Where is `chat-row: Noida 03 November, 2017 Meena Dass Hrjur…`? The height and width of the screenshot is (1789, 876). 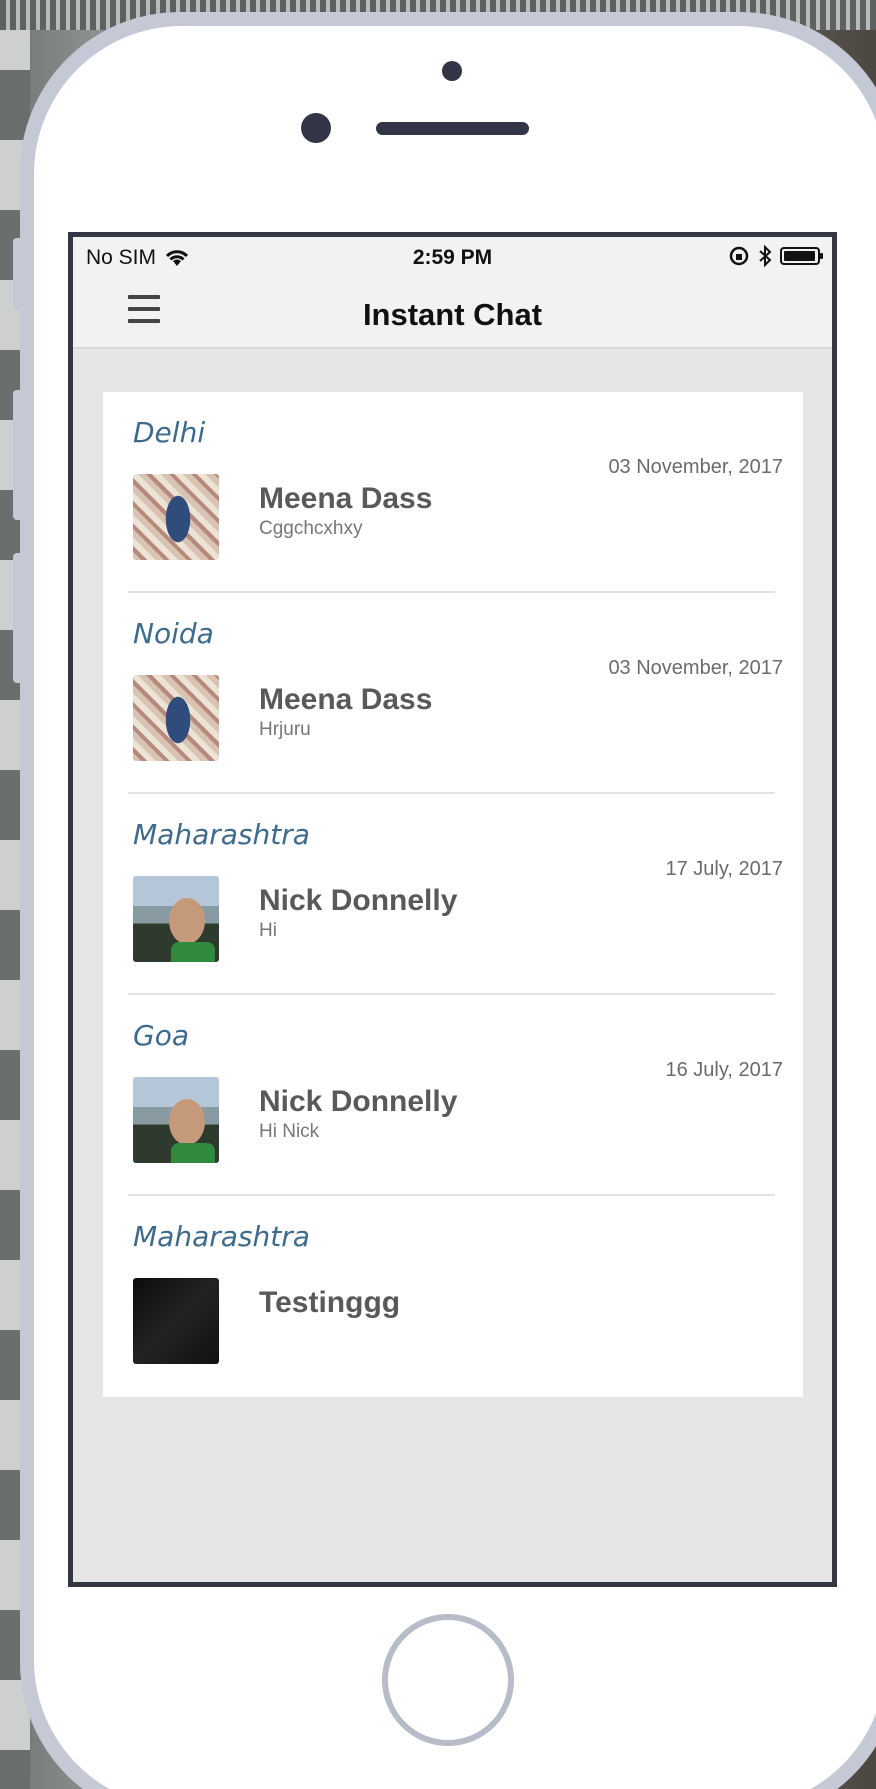 chat-row: Noida 03 November, 2017 Meena Dass Hrjur… is located at coordinates (453, 693).